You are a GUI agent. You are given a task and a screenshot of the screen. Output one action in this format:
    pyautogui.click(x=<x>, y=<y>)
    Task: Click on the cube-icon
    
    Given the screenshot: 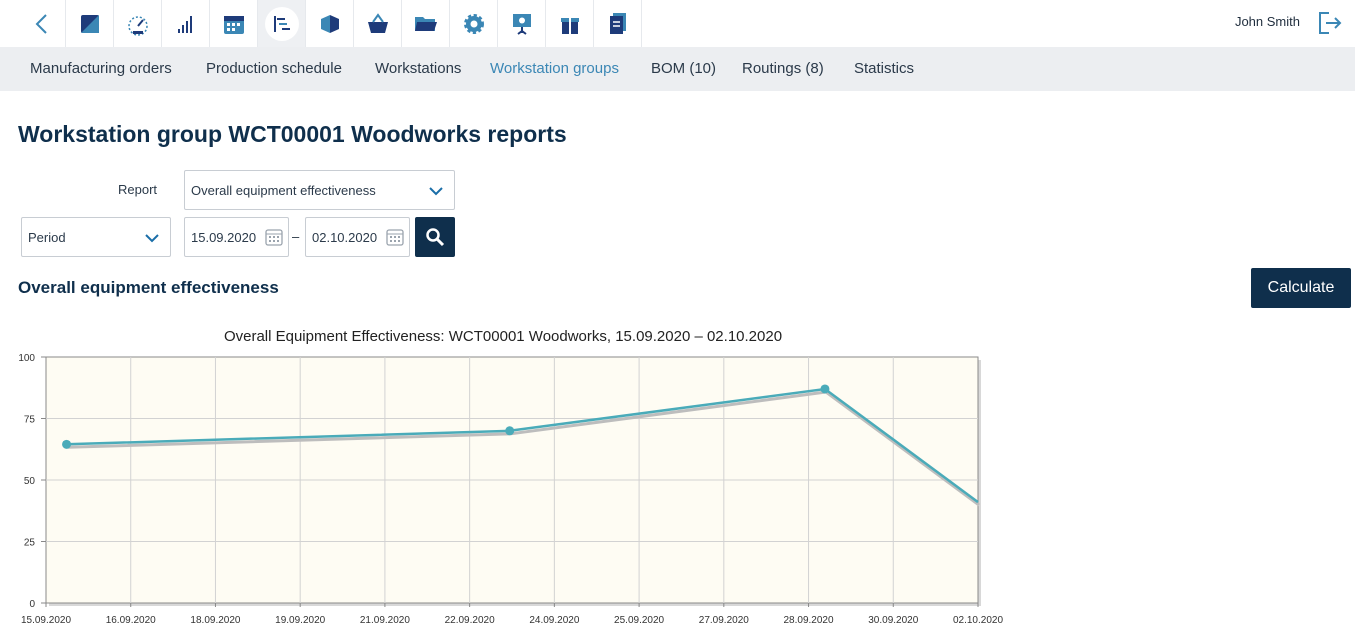 What is the action you would take?
    pyautogui.click(x=330, y=23)
    